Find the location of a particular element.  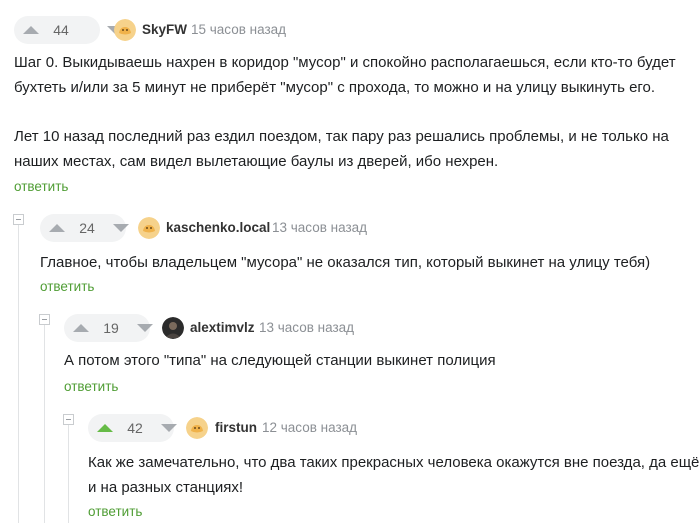

vote-count: 19 is located at coordinates (111, 328).